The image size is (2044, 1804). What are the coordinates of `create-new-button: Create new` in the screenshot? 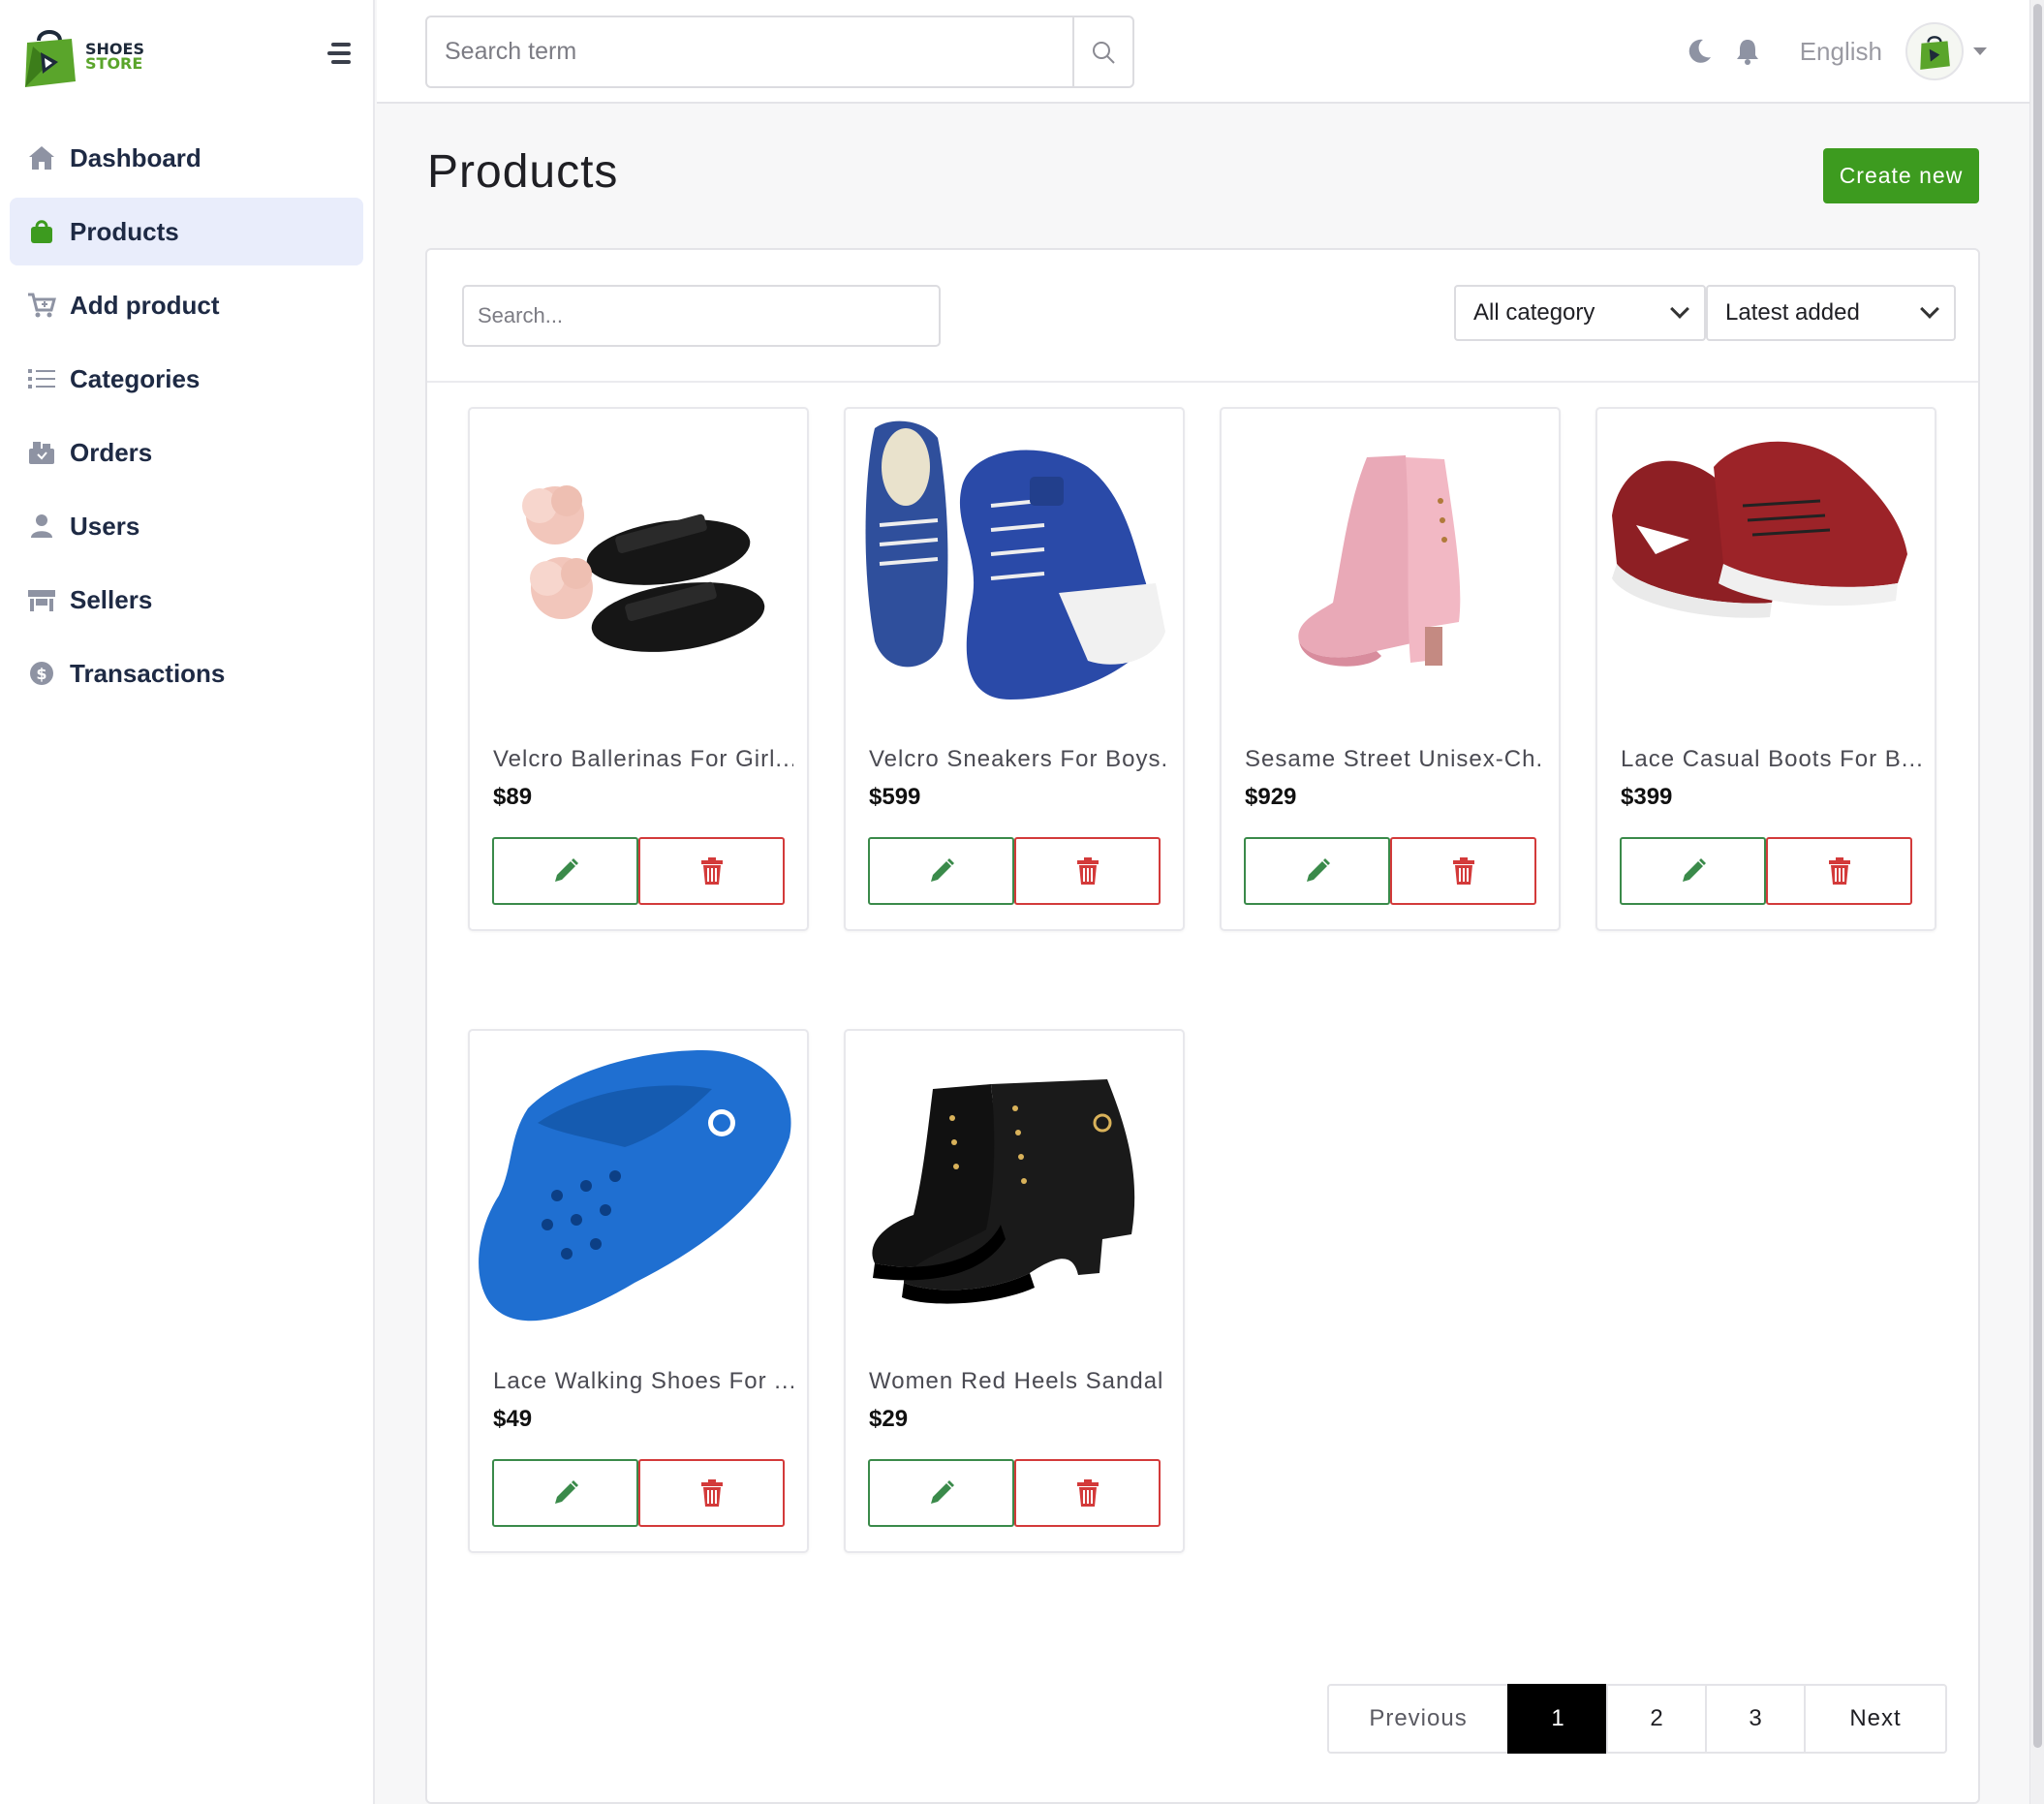 It's located at (1901, 176).